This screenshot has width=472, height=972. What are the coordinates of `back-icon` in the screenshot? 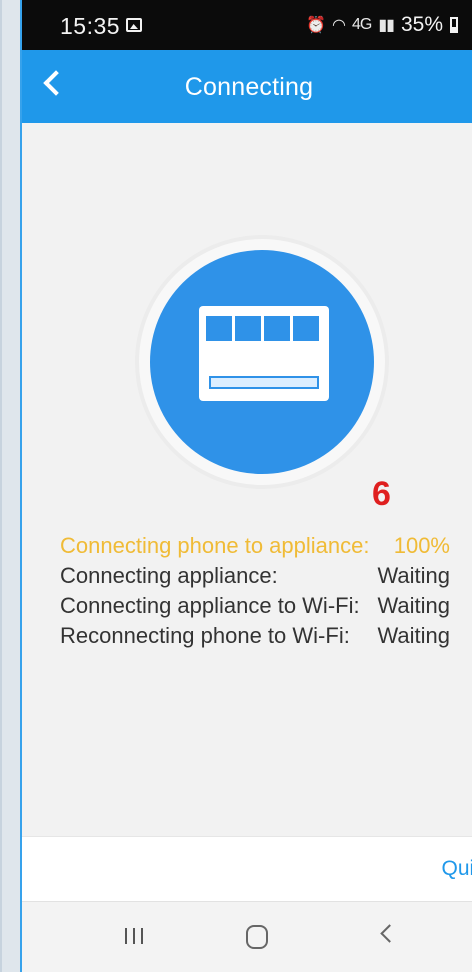 It's located at (389, 933).